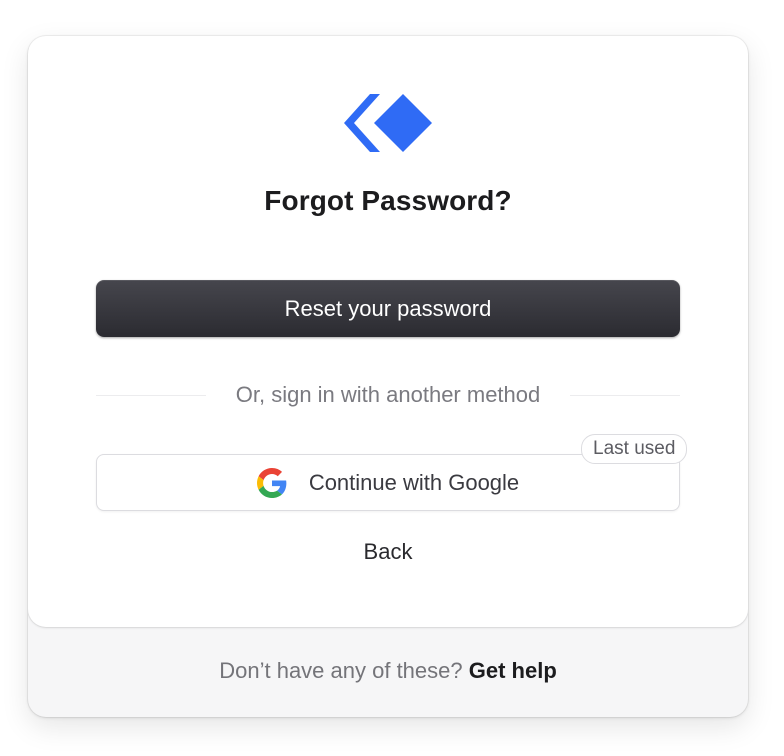 The image size is (784, 756). What do you see at coordinates (341, 670) in the screenshot?
I see `footer-text: Don’t have any of these?` at bounding box center [341, 670].